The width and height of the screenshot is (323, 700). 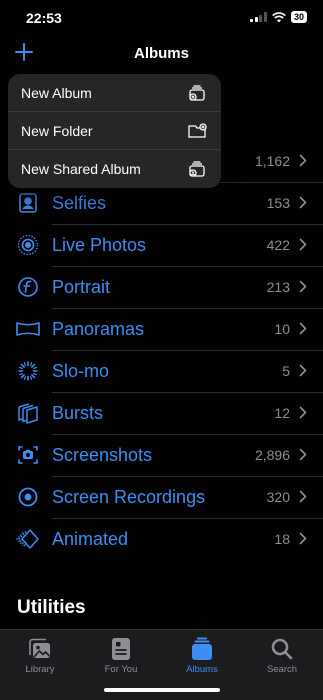 What do you see at coordinates (81, 169) in the screenshot?
I see `menu-item-label: New Shared Album` at bounding box center [81, 169].